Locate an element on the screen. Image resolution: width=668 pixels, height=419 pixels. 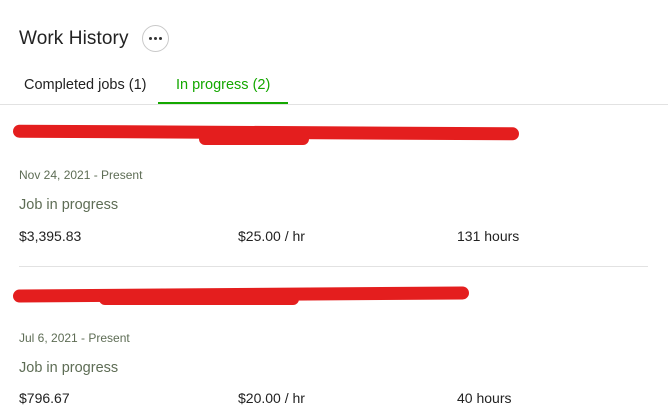
work-history-tabs: Completed jobs (1) In progress (2) is located at coordinates (334, 86).